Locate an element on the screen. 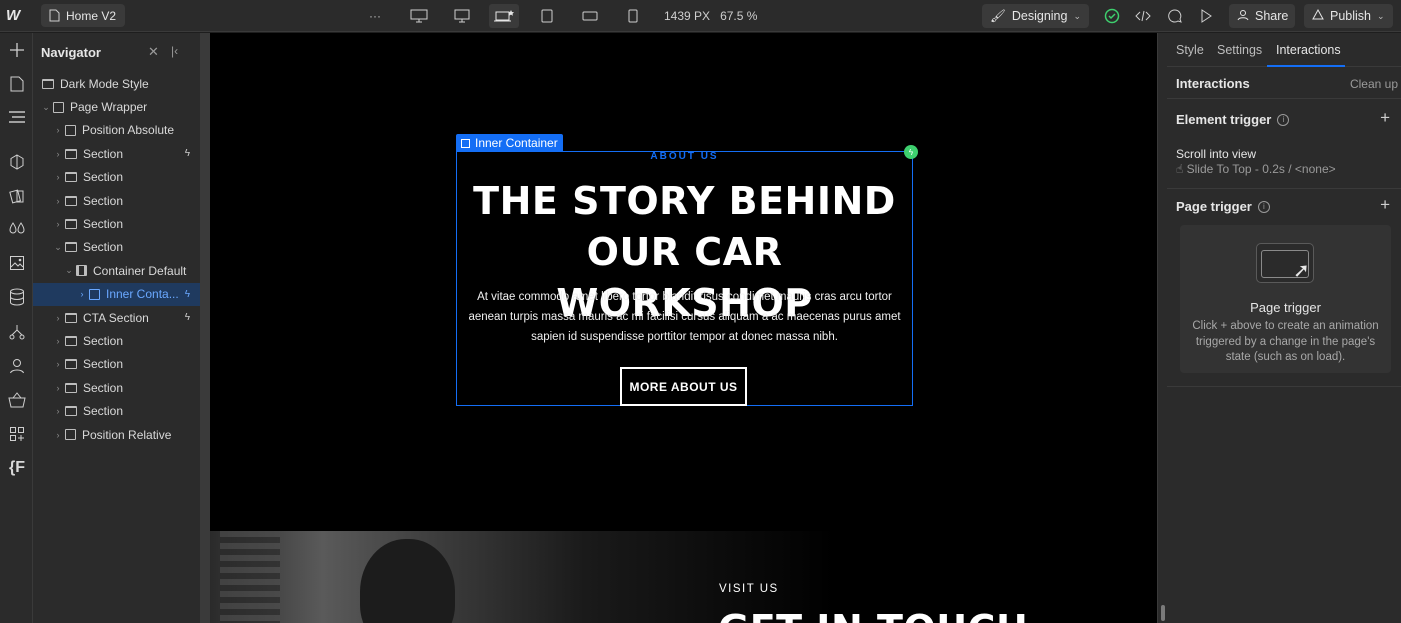  tree-item-inner-container: › Inner Conta... ϟ is located at coordinates (116, 294).